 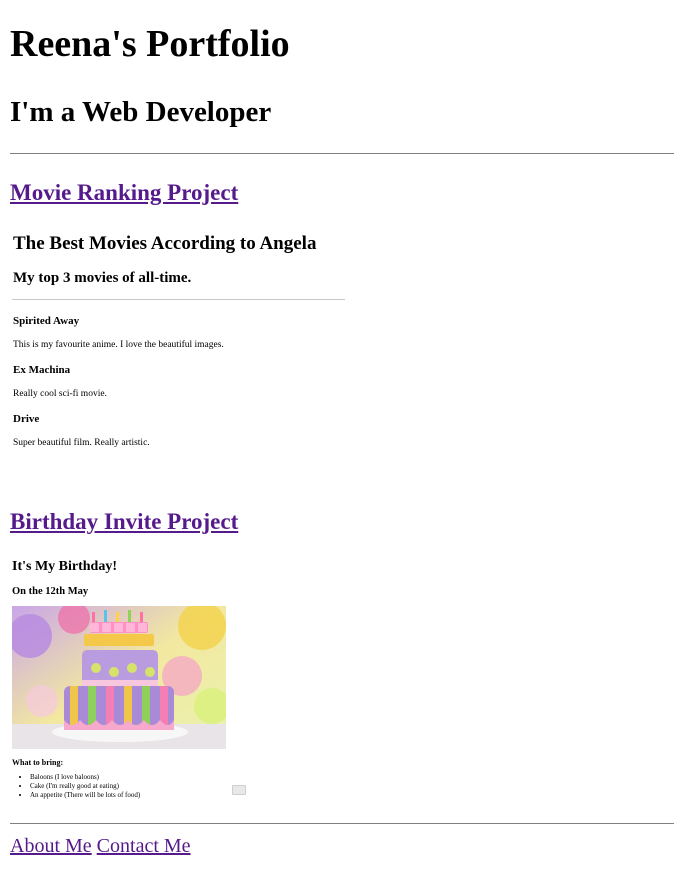 I want to click on contact-me-link: Contact Me, so click(x=144, y=846).